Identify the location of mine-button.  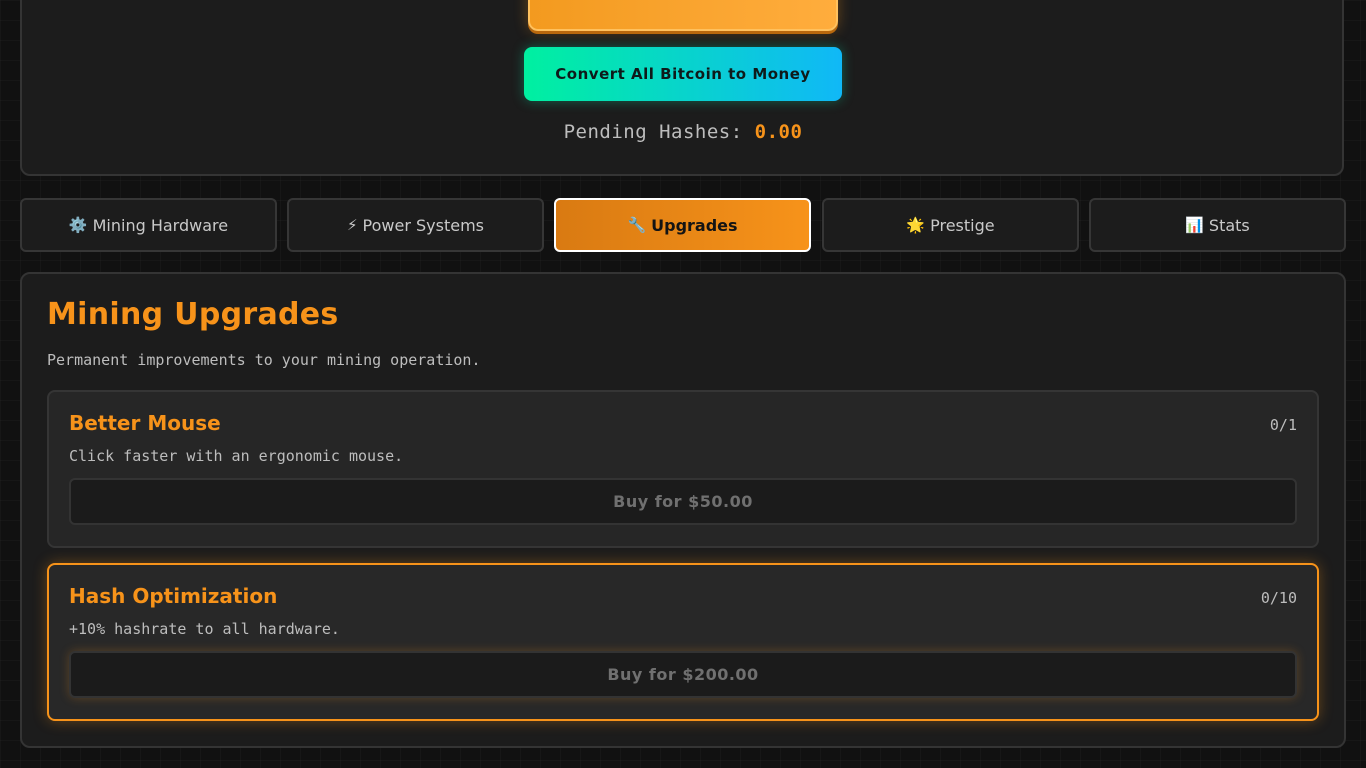
(683, 15).